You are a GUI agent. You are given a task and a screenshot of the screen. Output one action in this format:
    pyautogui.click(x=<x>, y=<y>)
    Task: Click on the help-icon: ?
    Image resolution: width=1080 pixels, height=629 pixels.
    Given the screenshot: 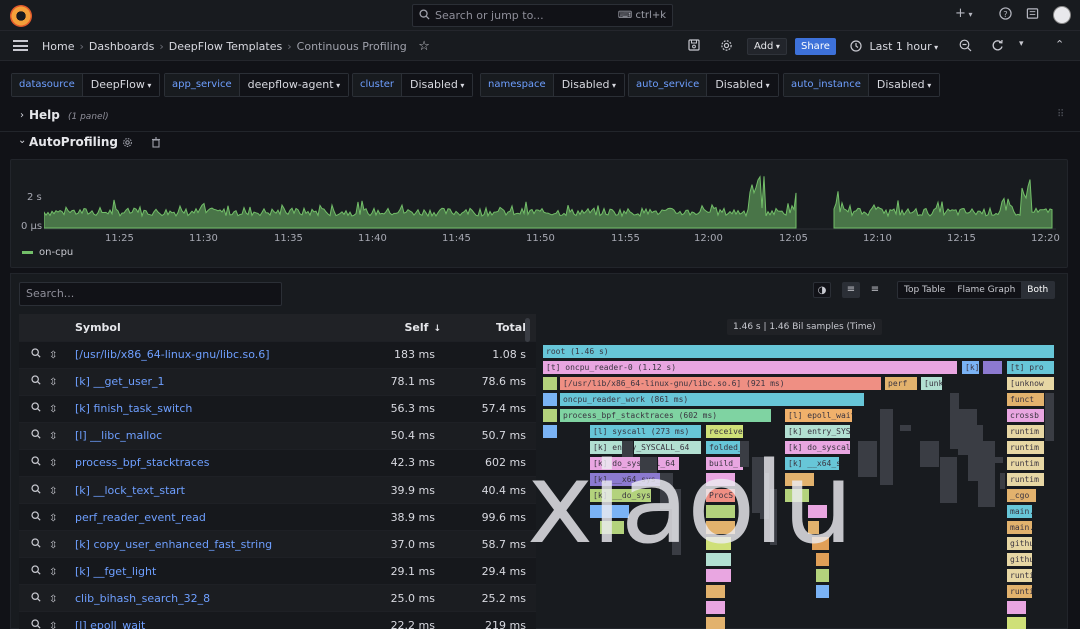 What is the action you would take?
    pyautogui.click(x=1005, y=15)
    